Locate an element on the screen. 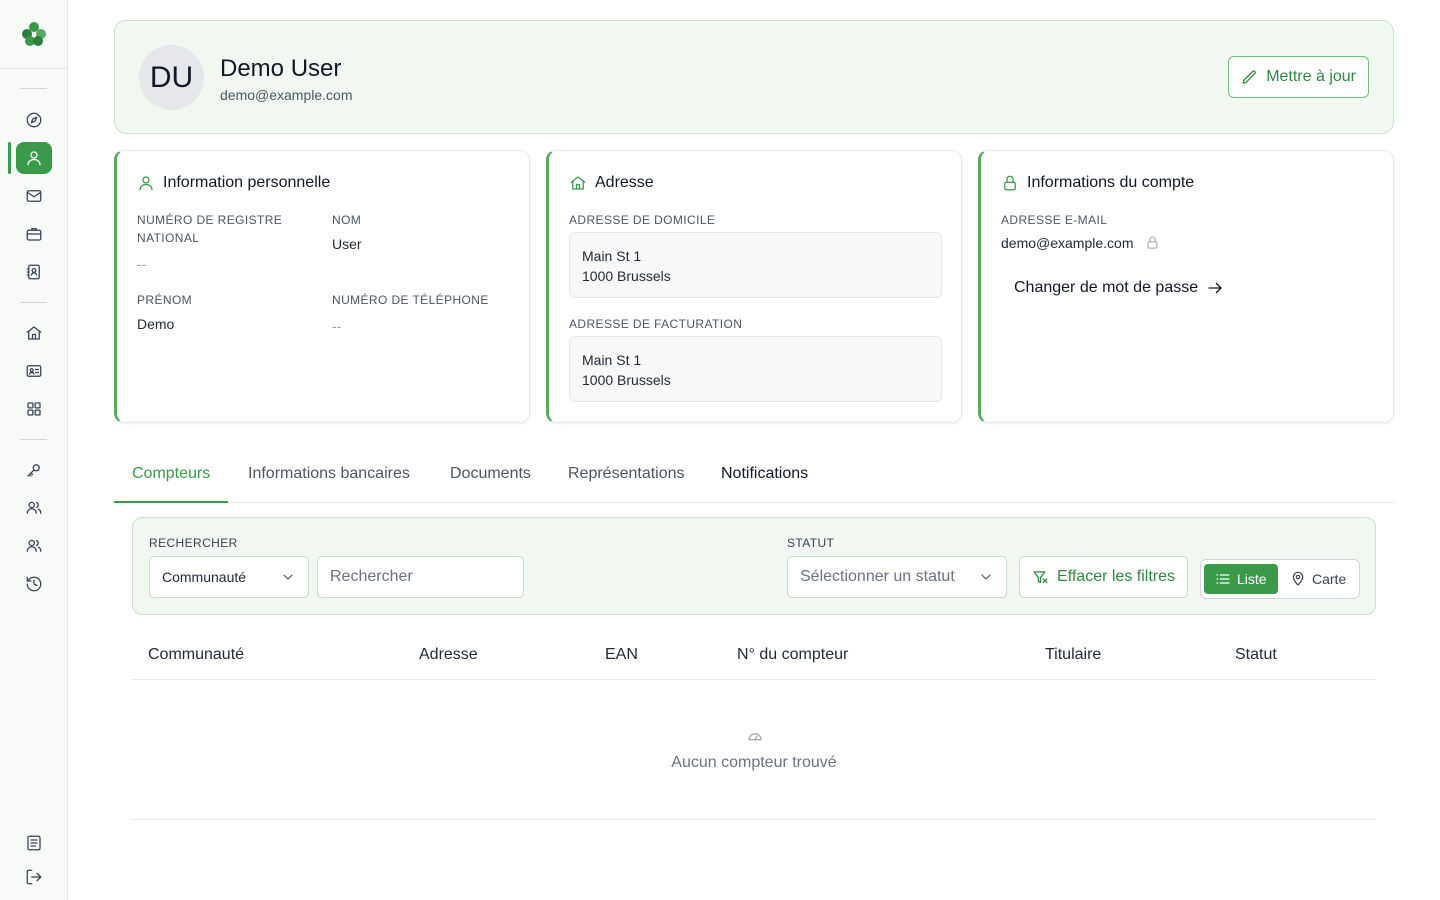 The height and width of the screenshot is (900, 1440). billing-address-line2: 1000 Brussels is located at coordinates (626, 380).